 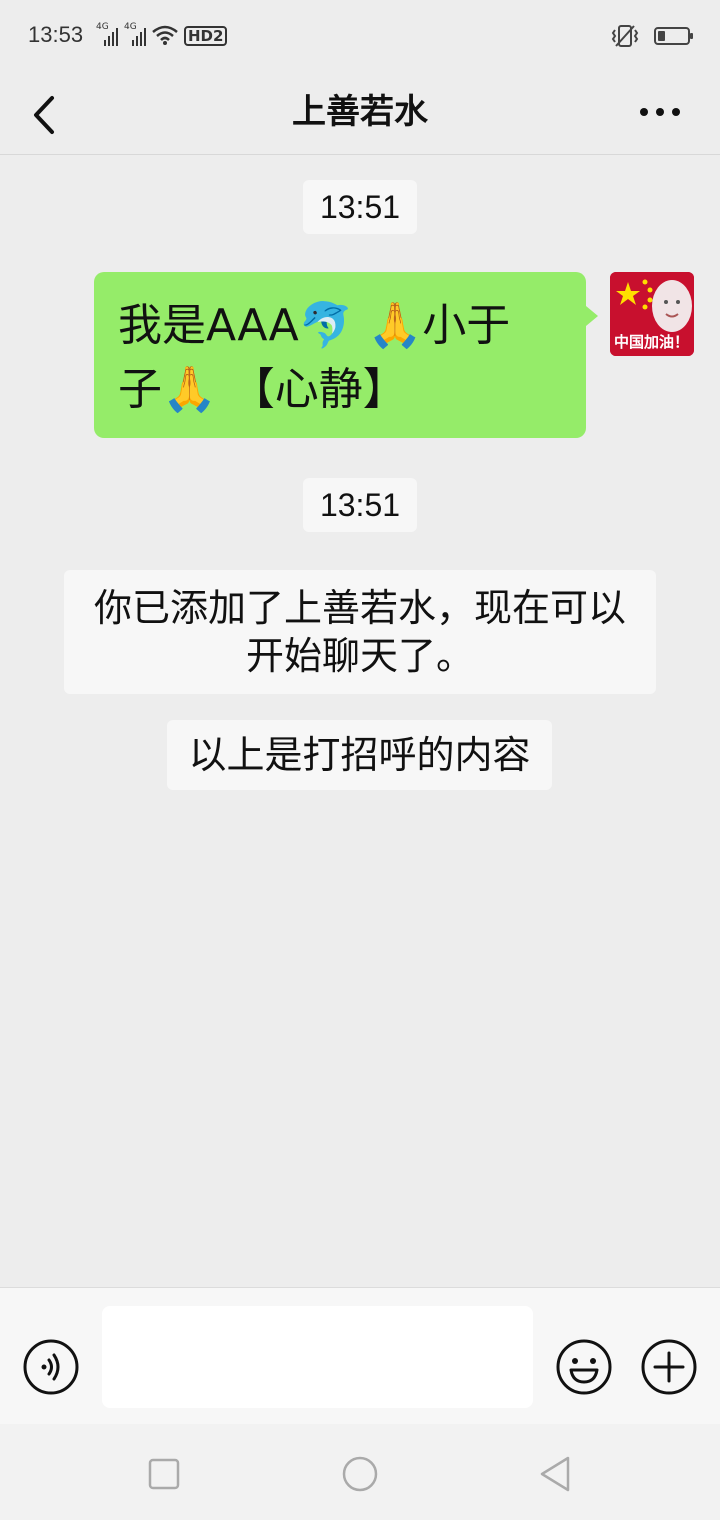 I want to click on chat-title: 上善若水, so click(x=360, y=112).